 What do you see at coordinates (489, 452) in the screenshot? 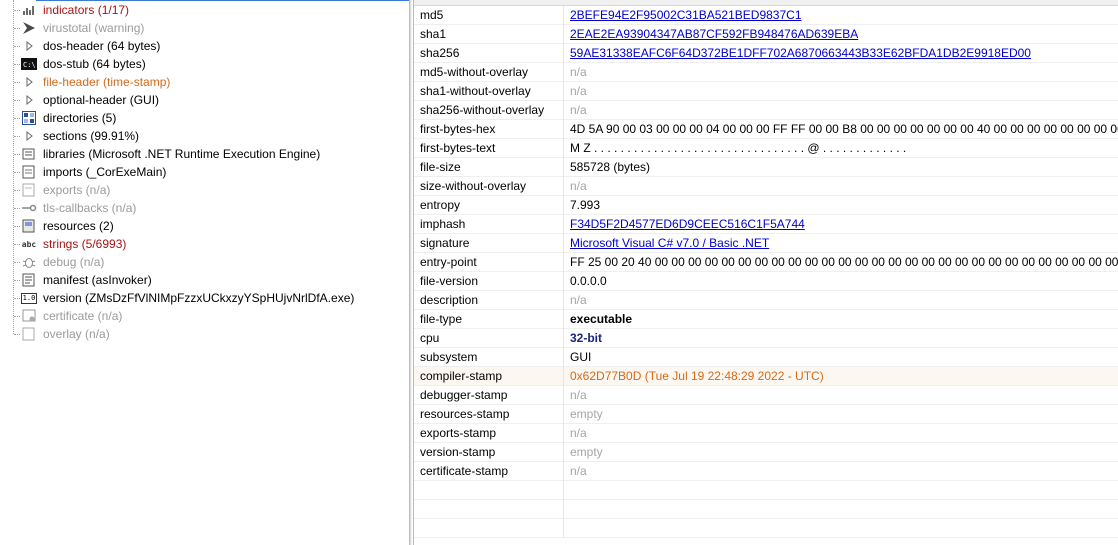
I see `property-name: version-stamp` at bounding box center [489, 452].